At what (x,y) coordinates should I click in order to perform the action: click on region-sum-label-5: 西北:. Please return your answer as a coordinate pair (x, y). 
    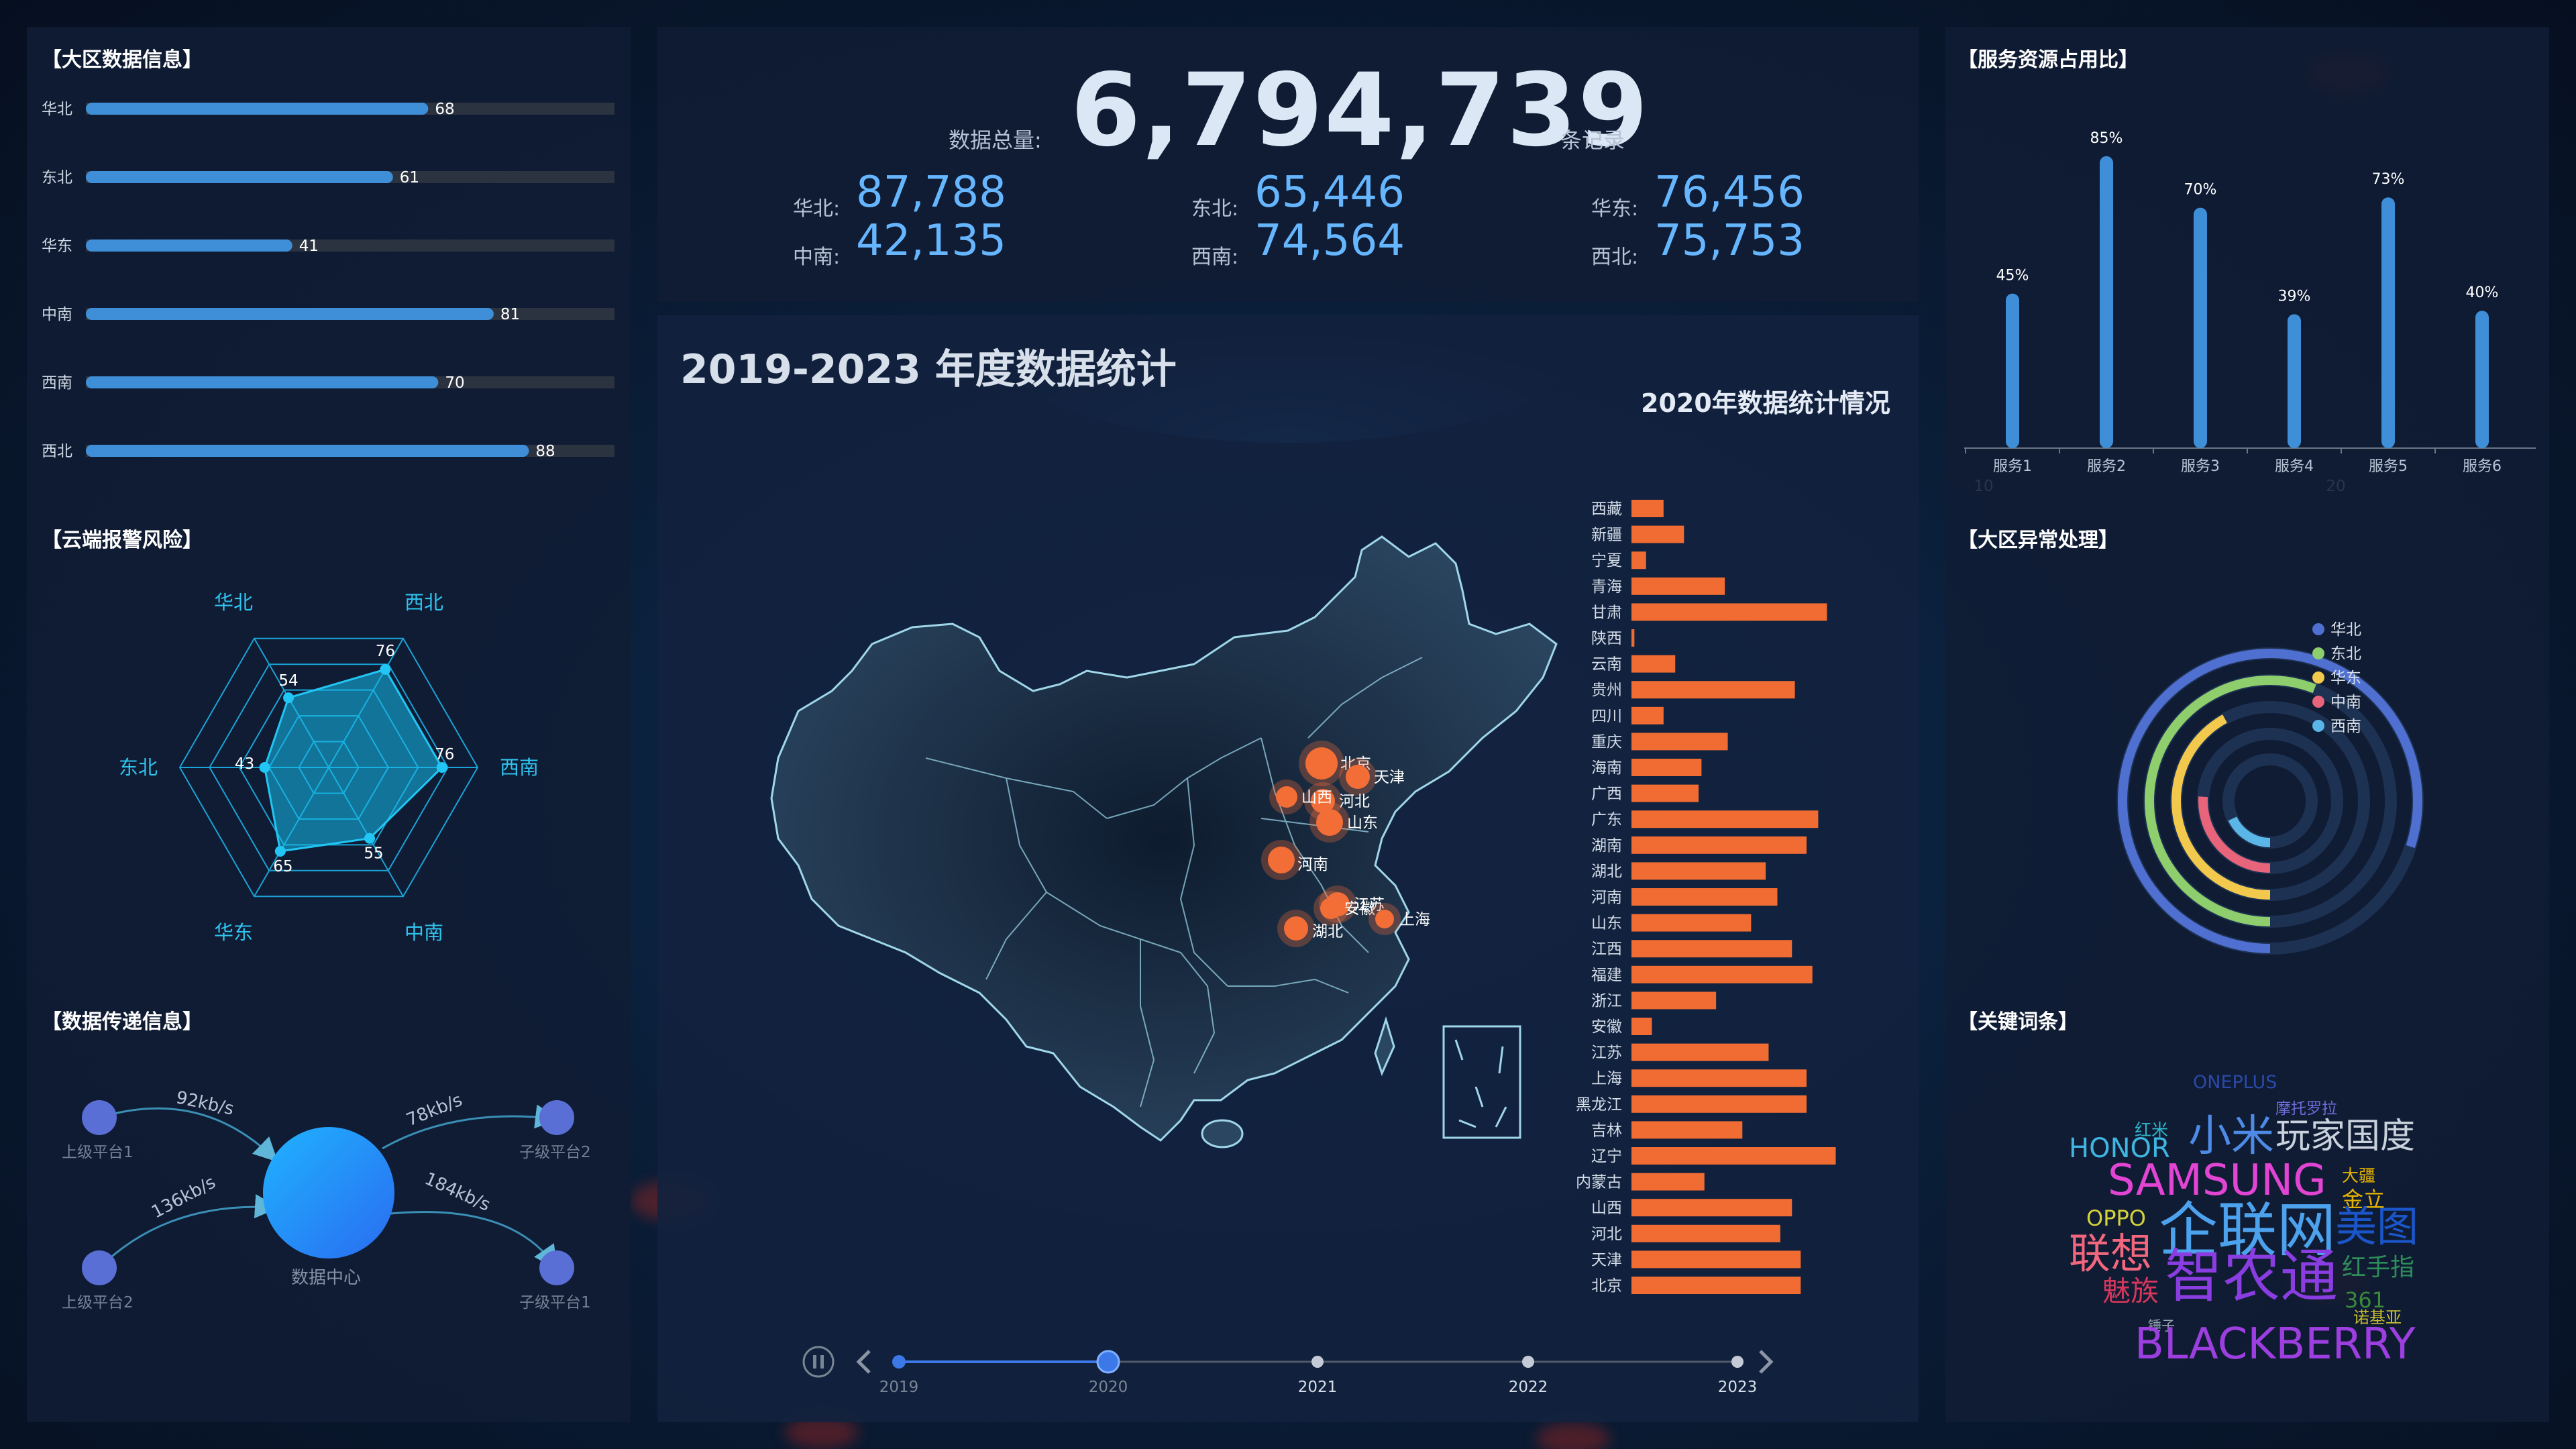
    Looking at the image, I should click on (1615, 257).